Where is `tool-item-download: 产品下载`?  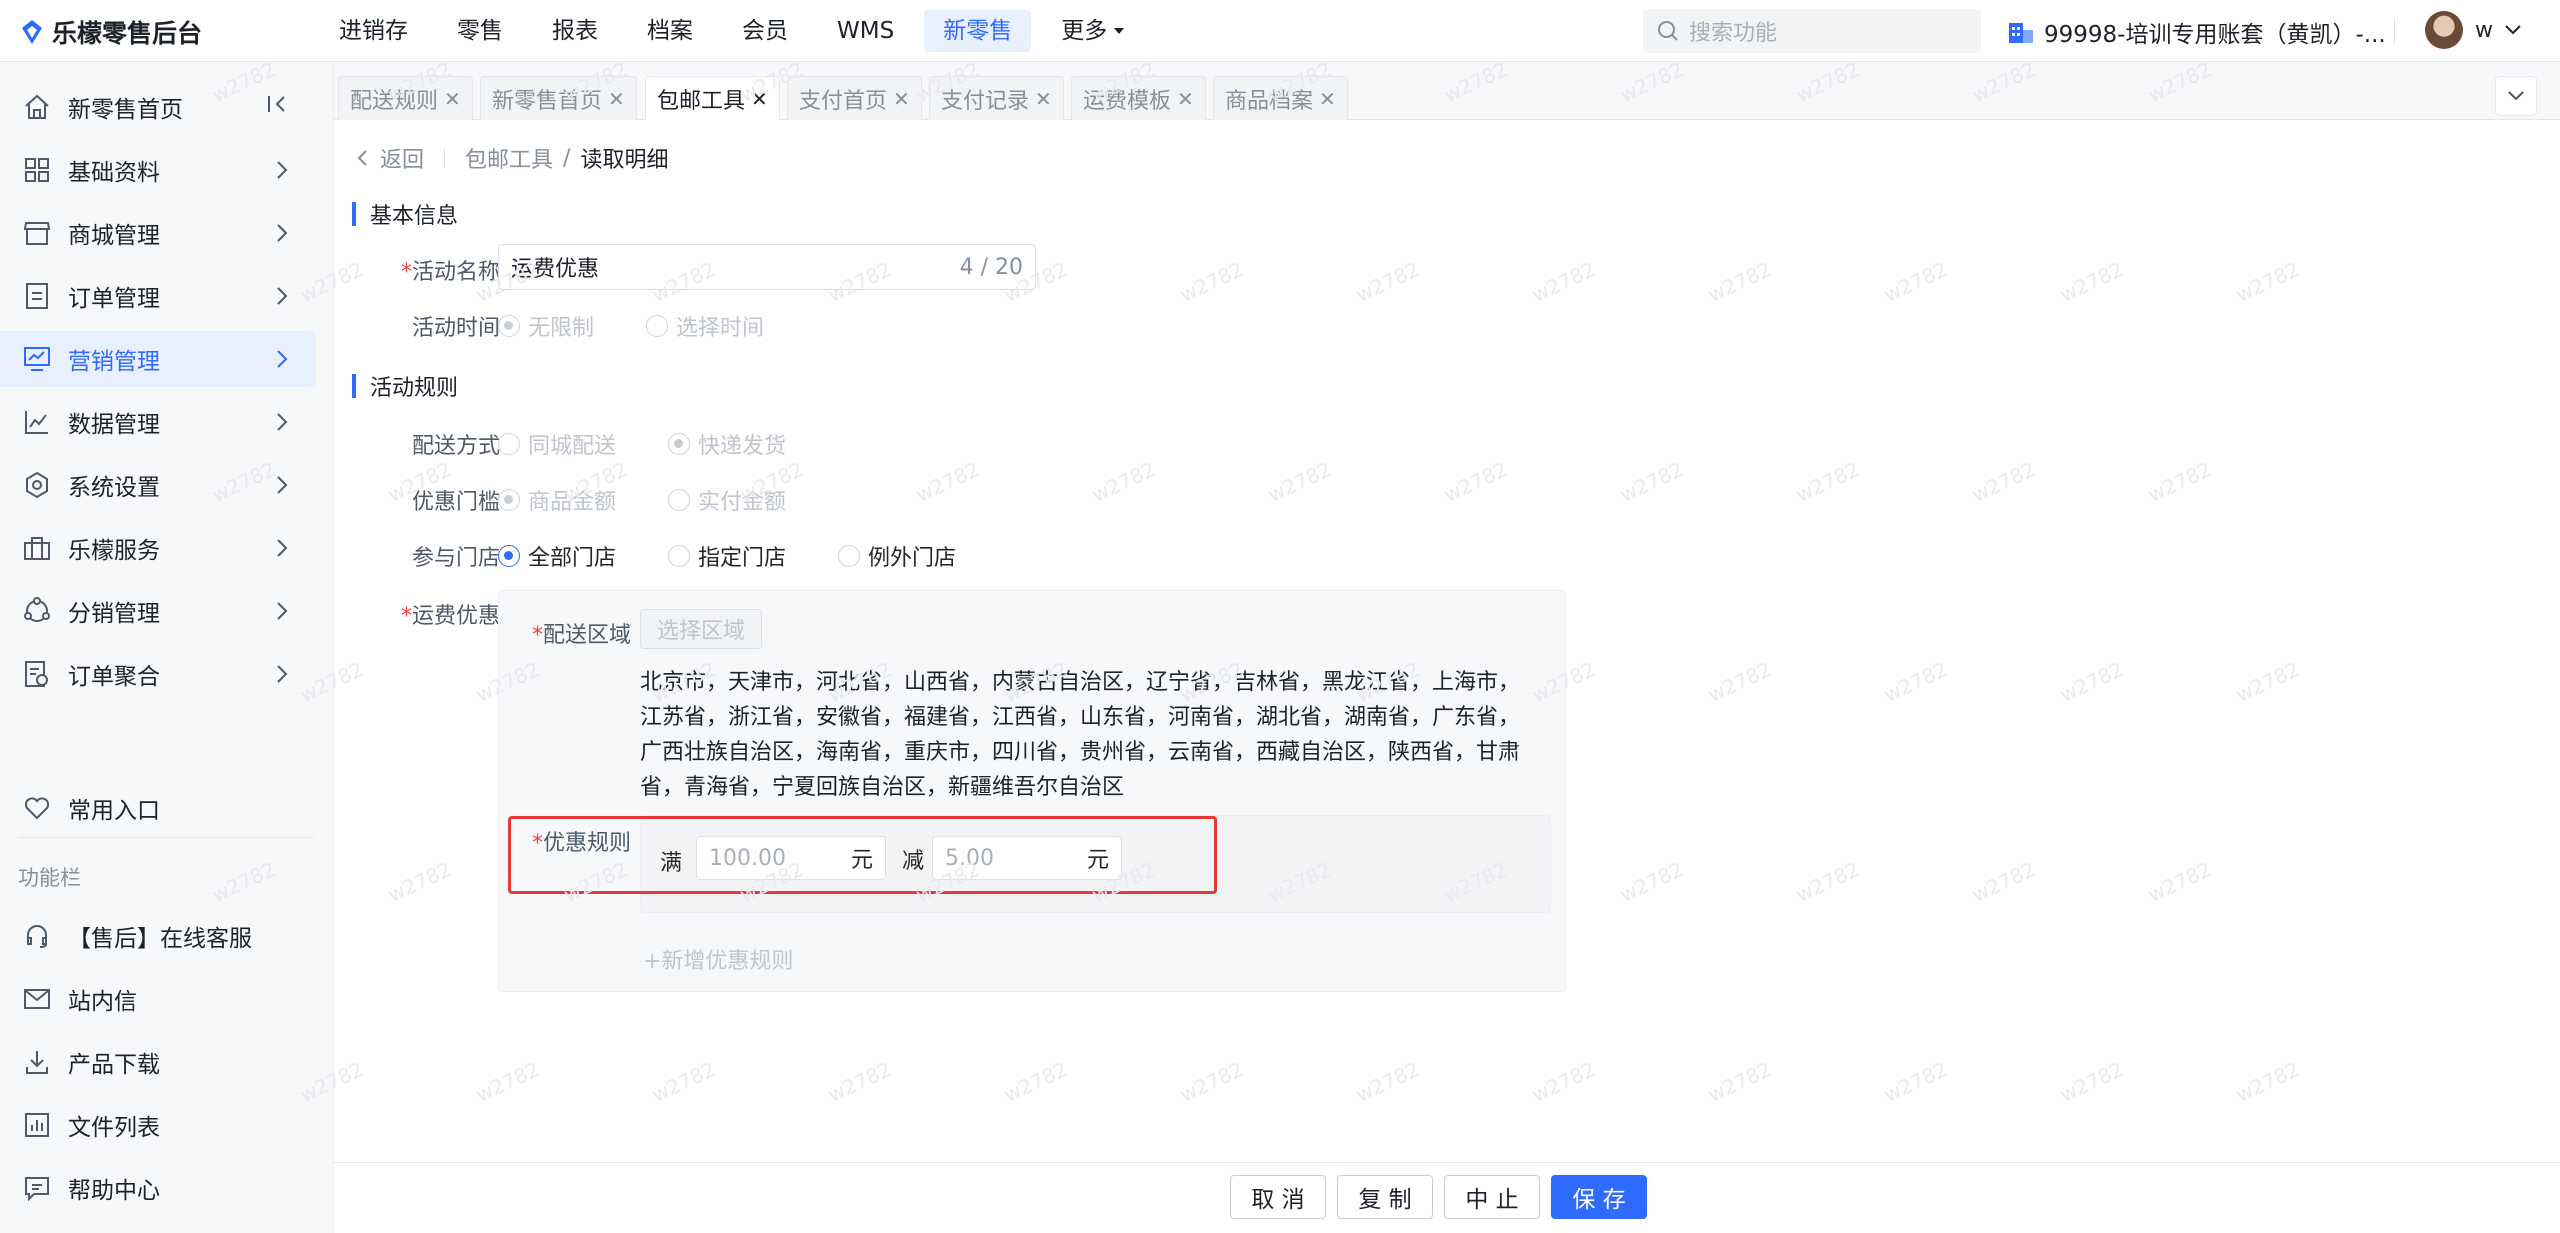 tool-item-download: 产品下载 is located at coordinates (158, 1062).